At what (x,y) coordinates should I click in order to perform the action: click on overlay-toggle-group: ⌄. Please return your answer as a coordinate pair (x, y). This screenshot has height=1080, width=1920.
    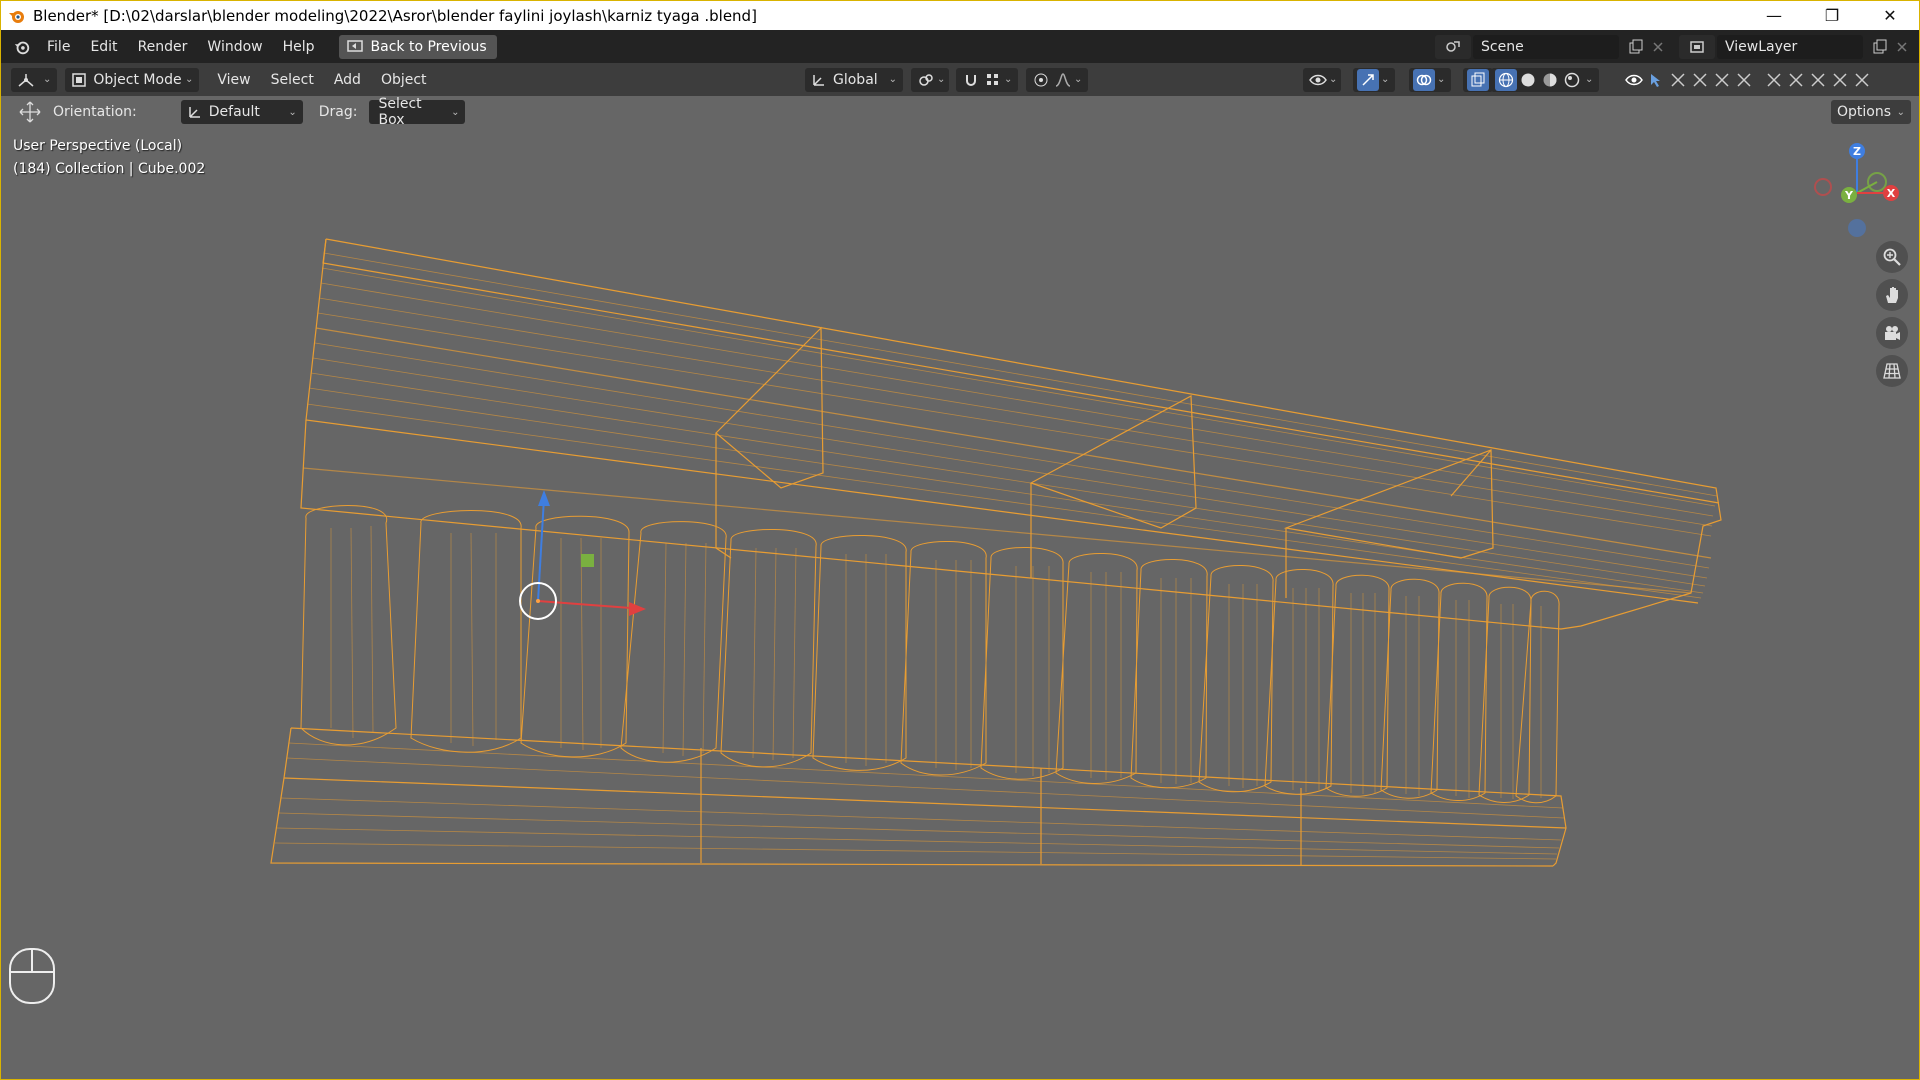
    Looking at the image, I should click on (1430, 79).